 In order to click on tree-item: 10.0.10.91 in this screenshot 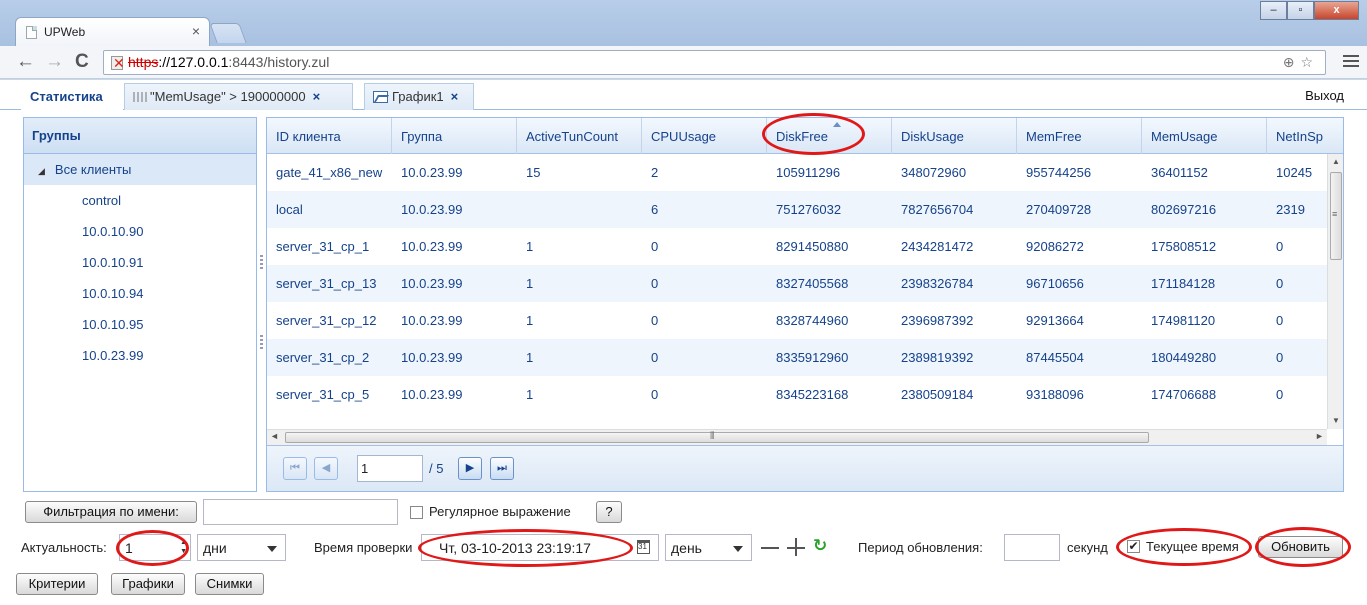, I will do `click(140, 262)`.